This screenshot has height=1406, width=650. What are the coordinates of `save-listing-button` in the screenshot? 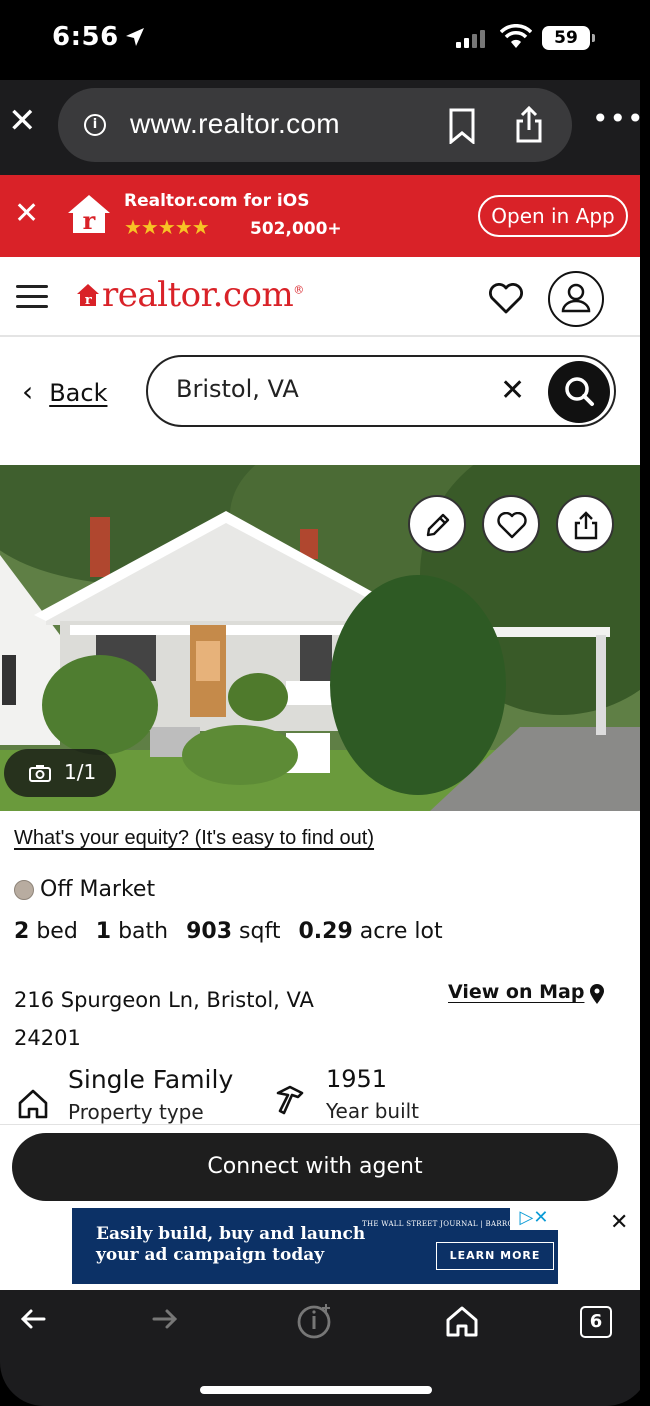 It's located at (511, 524).